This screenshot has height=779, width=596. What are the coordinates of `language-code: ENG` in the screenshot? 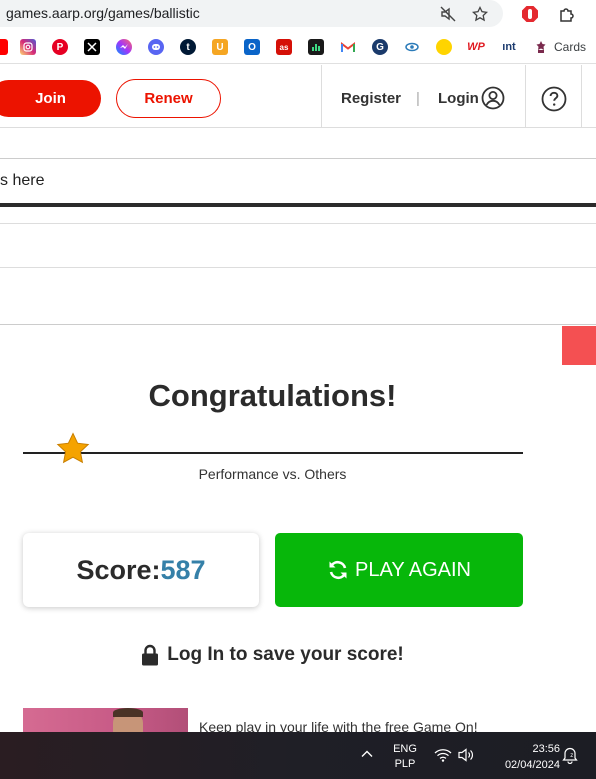 It's located at (405, 749).